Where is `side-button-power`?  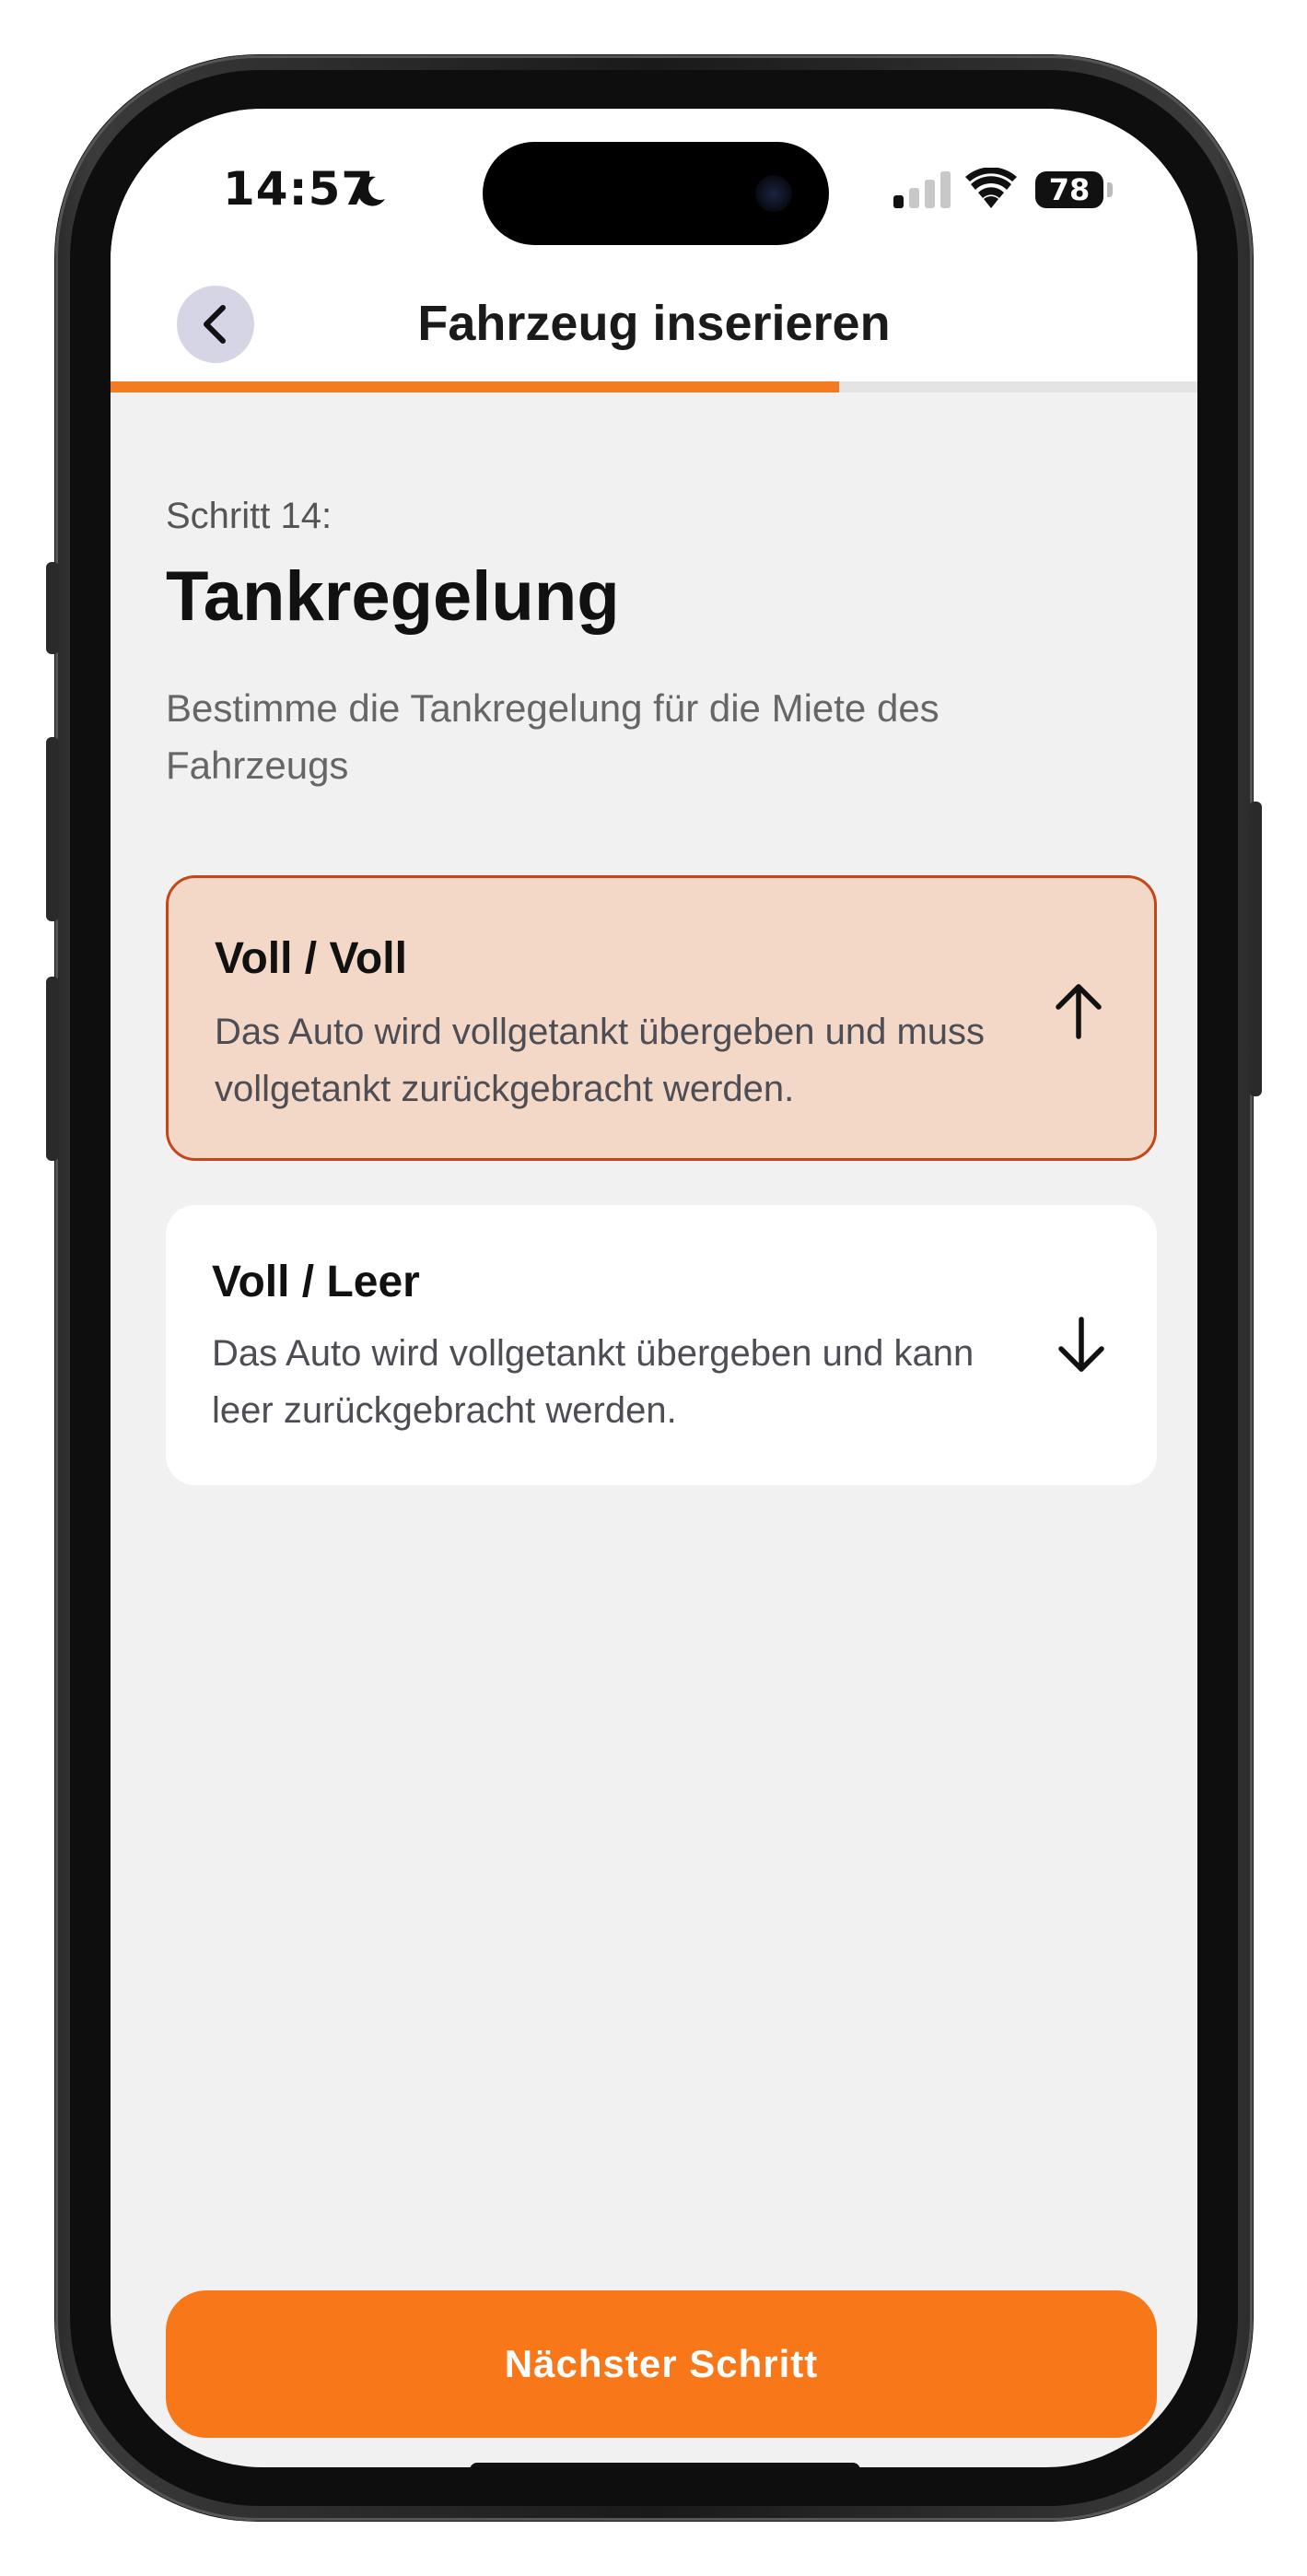
side-button-power is located at coordinates (1256, 949).